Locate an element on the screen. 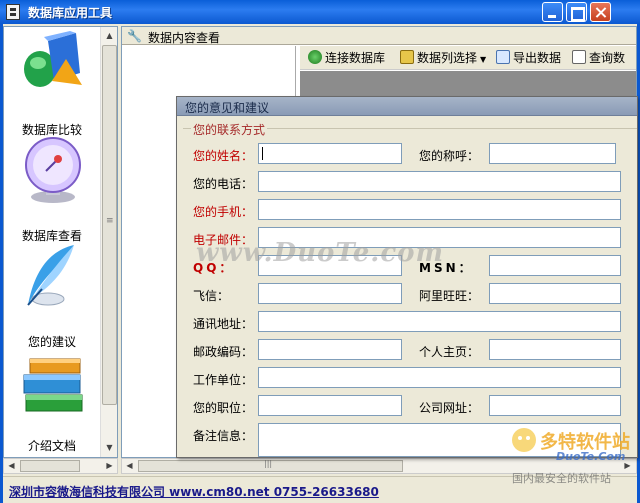 This screenshot has width=640, height=503. homepage-label: 个人主页： is located at coordinates (449, 352).